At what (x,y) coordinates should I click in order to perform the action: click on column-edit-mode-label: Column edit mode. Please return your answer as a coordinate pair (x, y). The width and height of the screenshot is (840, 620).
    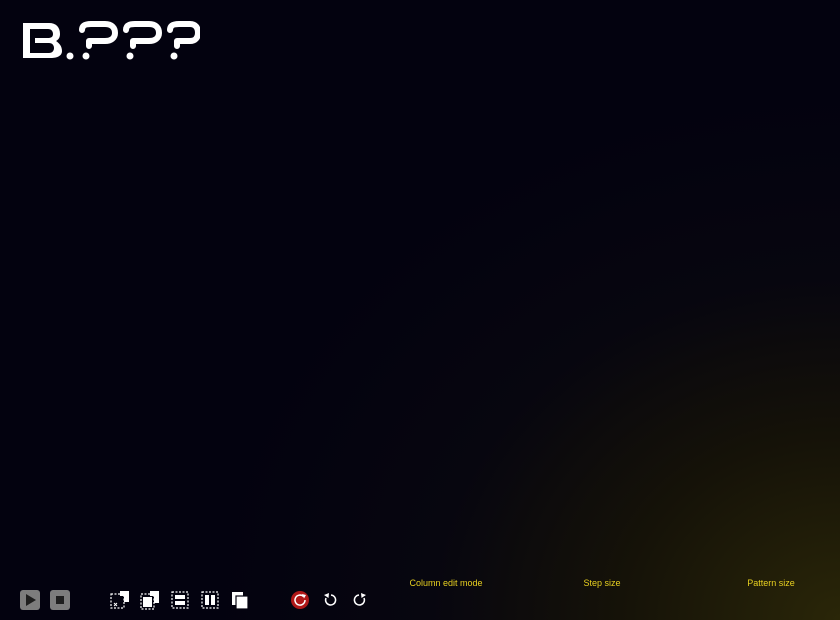
    Looking at the image, I should click on (446, 583).